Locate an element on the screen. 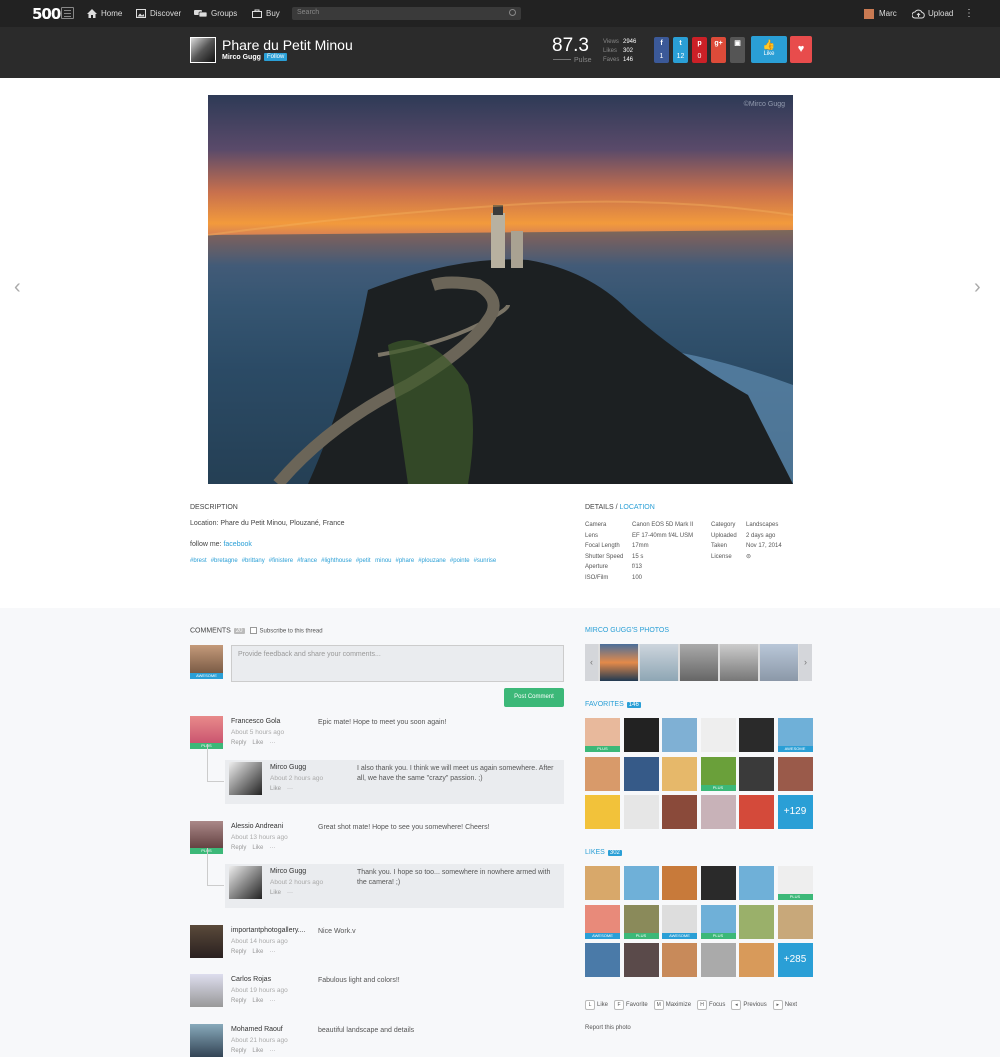 The image size is (1000, 1057). shortcut-next: ▸ Next is located at coordinates (784, 1005).